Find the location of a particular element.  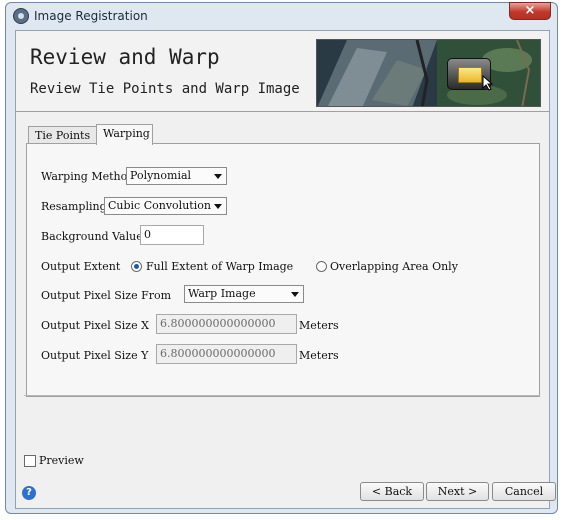

title-bar: Image Registration × is located at coordinates (281, 16).